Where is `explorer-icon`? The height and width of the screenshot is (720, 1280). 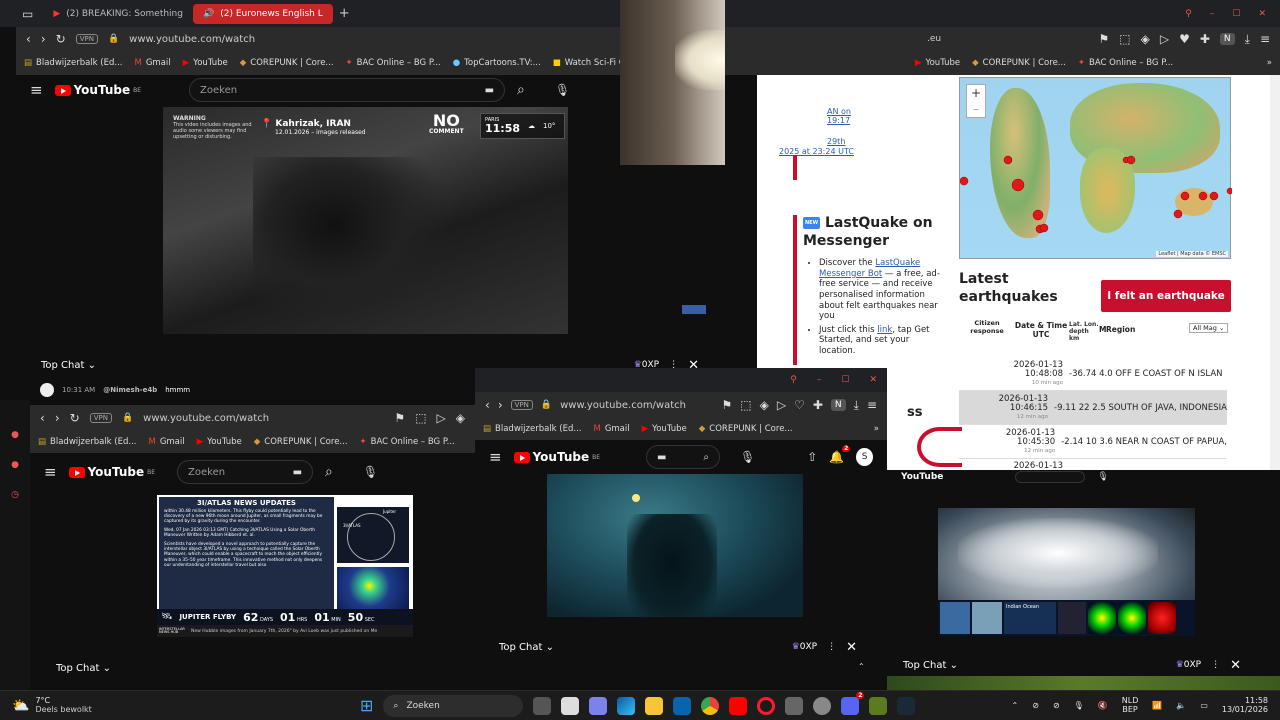 explorer-icon is located at coordinates (654, 705).